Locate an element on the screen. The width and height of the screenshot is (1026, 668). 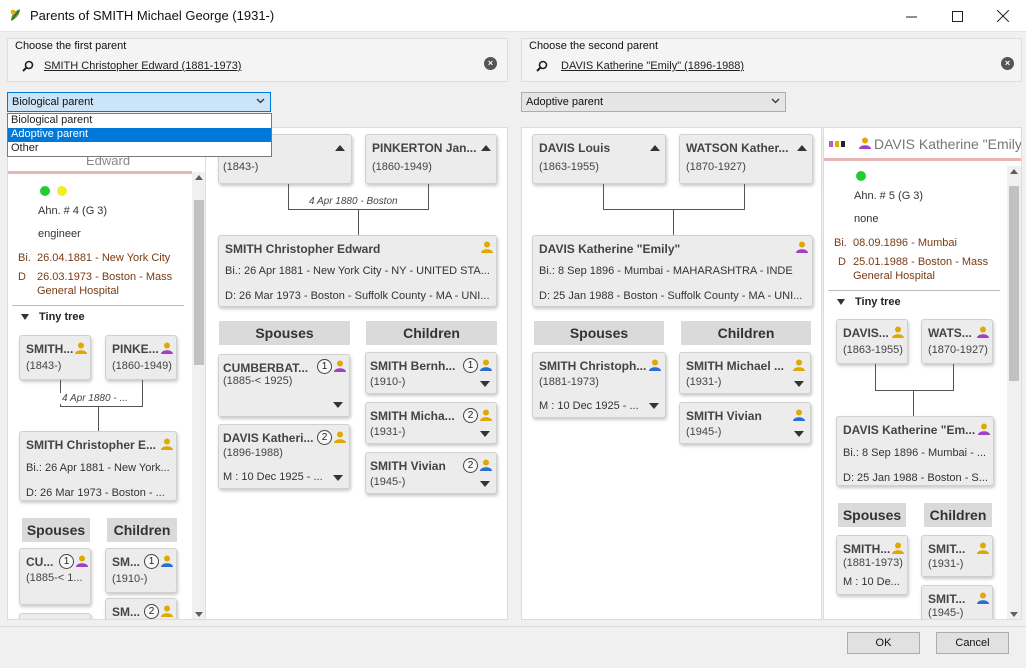
first-parent-selection: SMITH Christopher Edward (1881-1973) is located at coordinates (142, 66).